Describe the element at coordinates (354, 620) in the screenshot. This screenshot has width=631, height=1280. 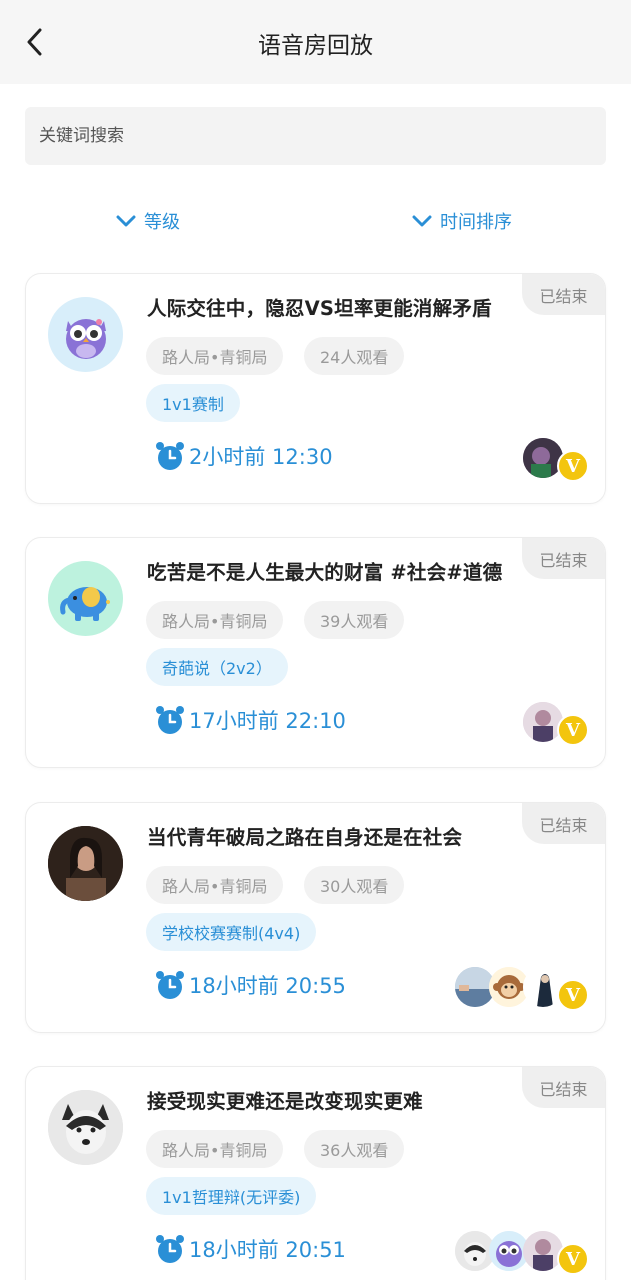
I see `views-count: 39人观看` at that location.